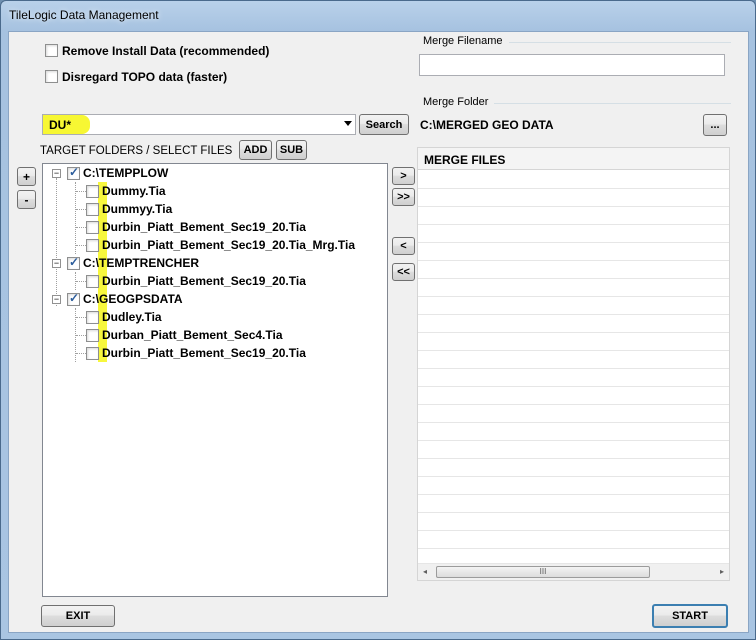 Image resolution: width=756 pixels, height=640 pixels. What do you see at coordinates (133, 299) in the screenshot?
I see `tree-folder-label: C:\GEOGPSDATA` at bounding box center [133, 299].